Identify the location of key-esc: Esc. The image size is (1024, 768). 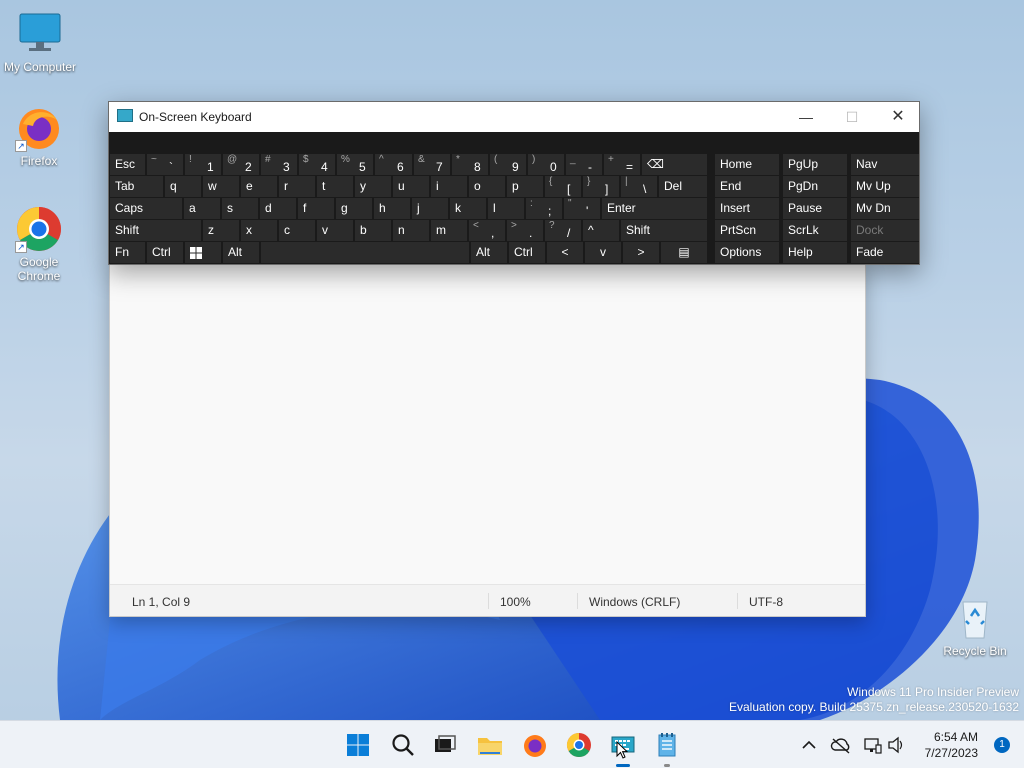
(127, 164).